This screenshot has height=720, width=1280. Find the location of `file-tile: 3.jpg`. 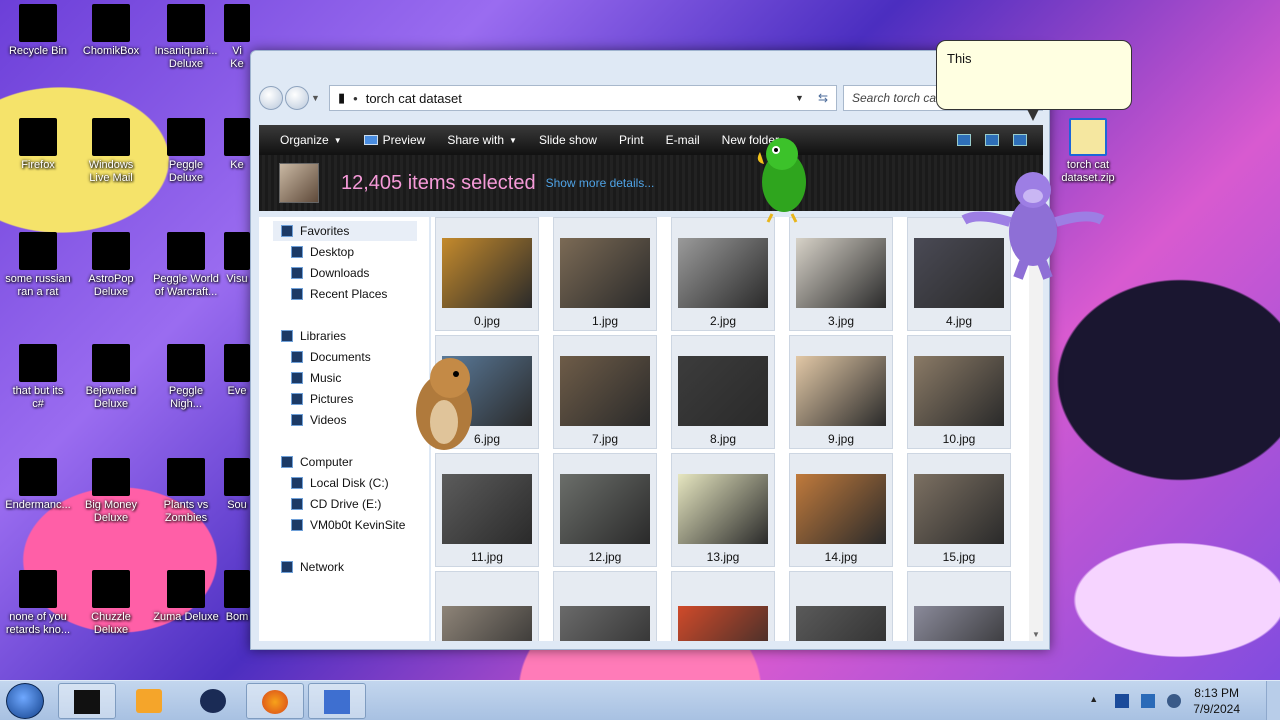

file-tile: 3.jpg is located at coordinates (841, 274).